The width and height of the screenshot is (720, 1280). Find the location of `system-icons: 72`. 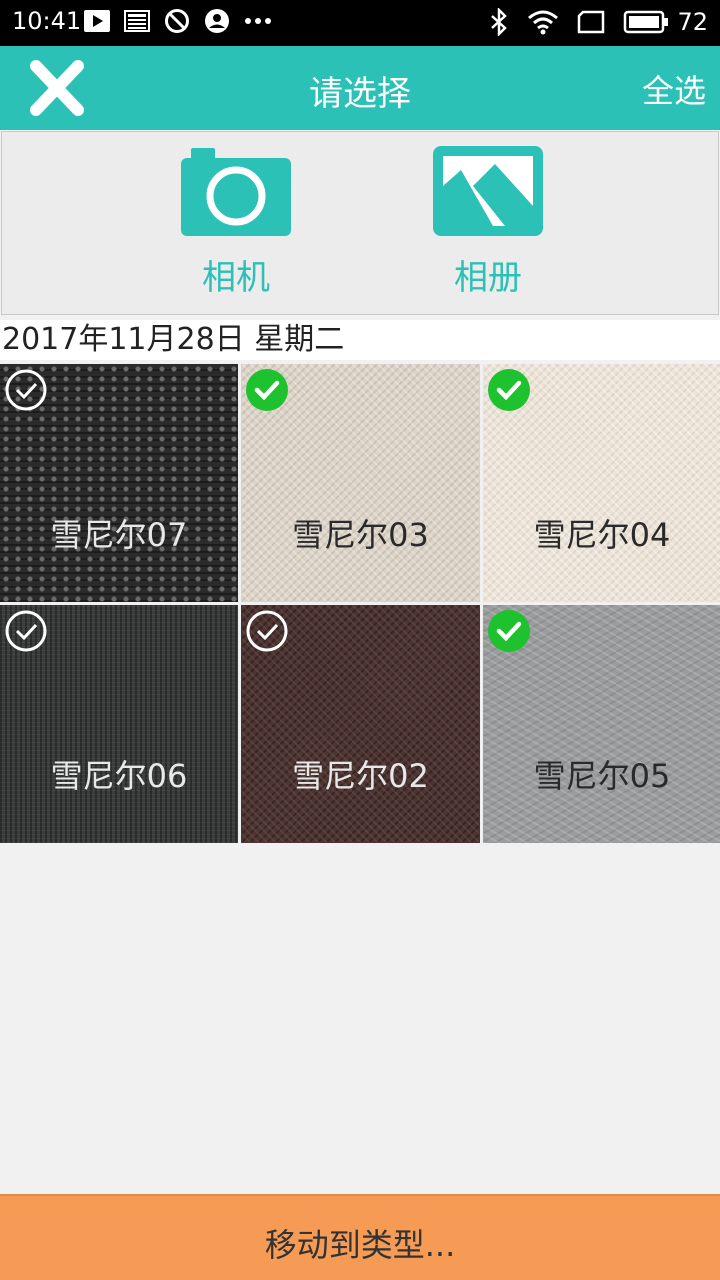

system-icons: 72 is located at coordinates (598, 22).